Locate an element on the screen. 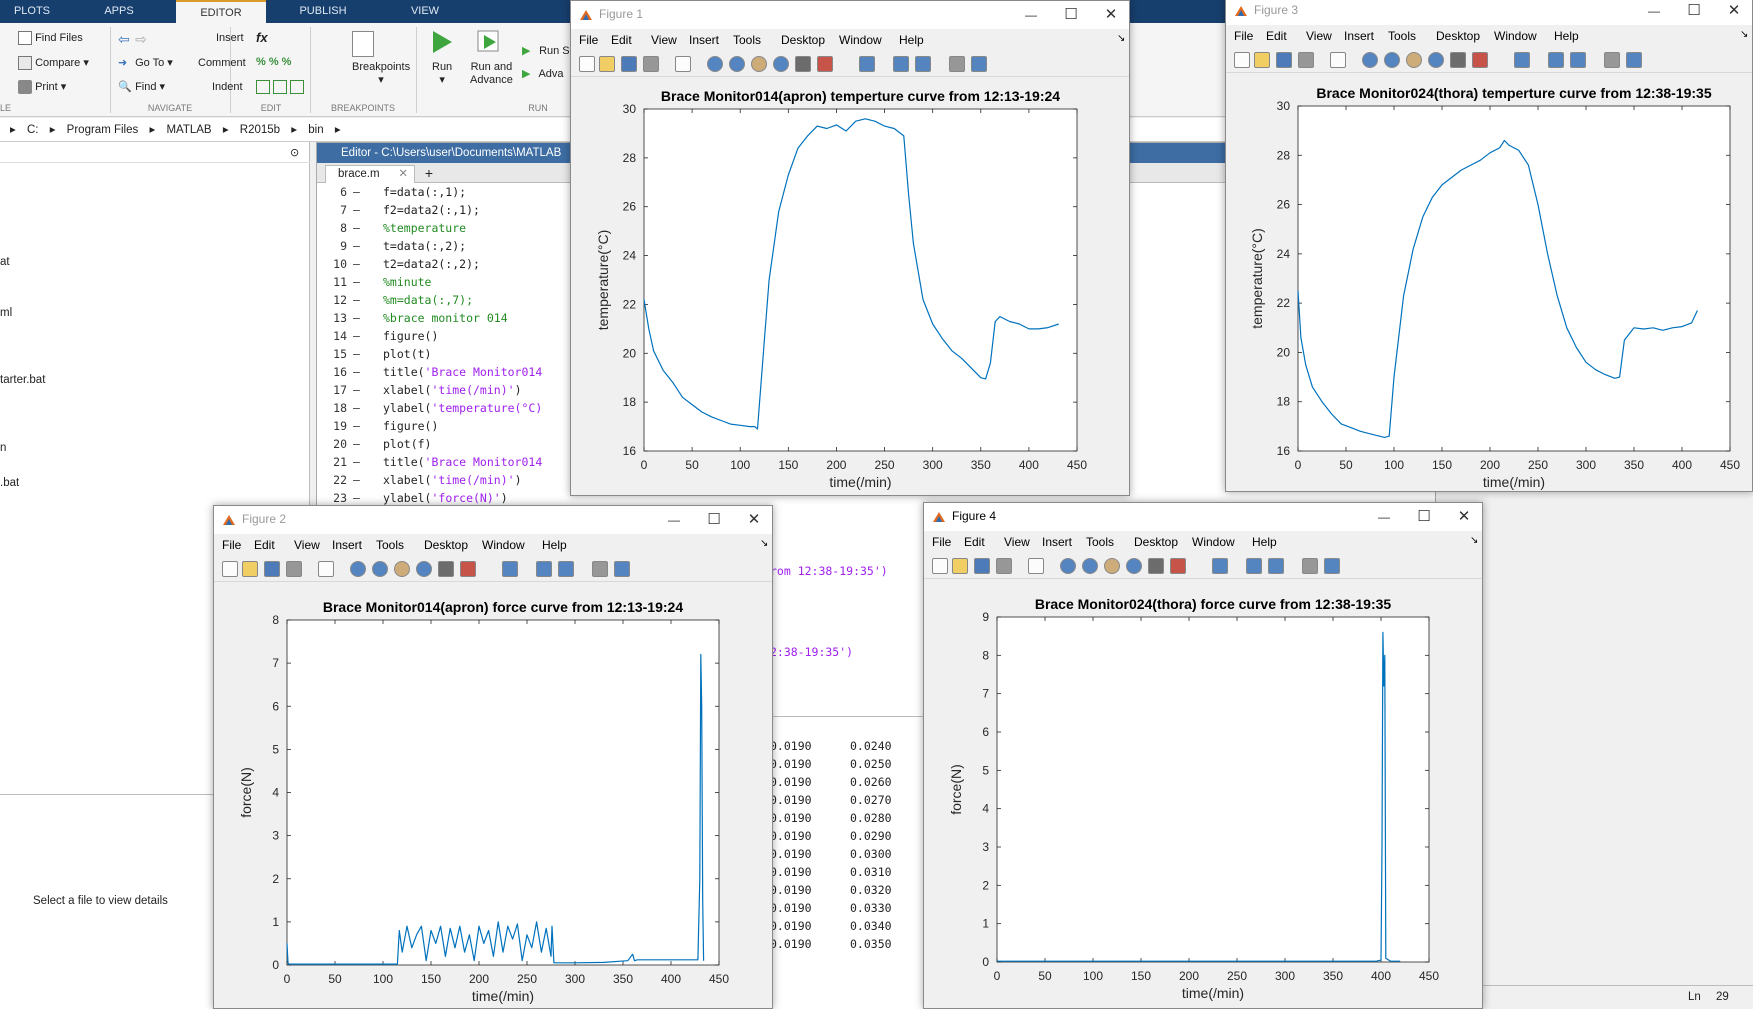  breadcrumb-program-files: Program Files is located at coordinates (103, 130).